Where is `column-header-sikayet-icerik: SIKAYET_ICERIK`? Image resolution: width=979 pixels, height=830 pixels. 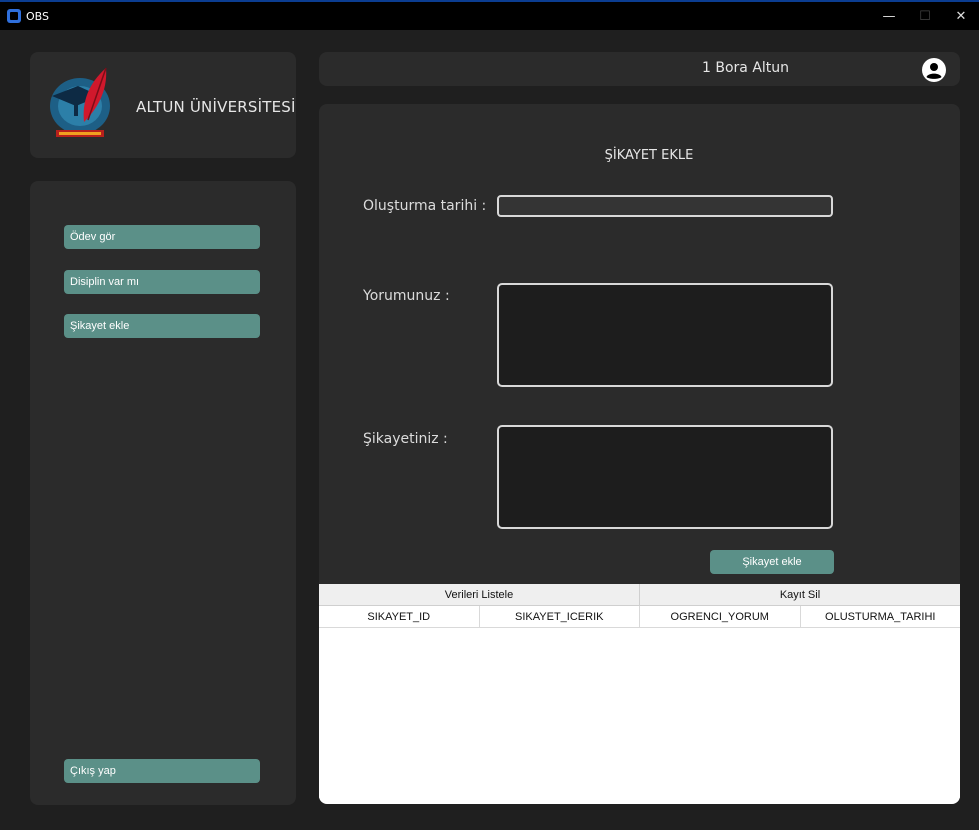
column-header-sikayet-icerik: SIKAYET_ICERIK is located at coordinates (560, 616).